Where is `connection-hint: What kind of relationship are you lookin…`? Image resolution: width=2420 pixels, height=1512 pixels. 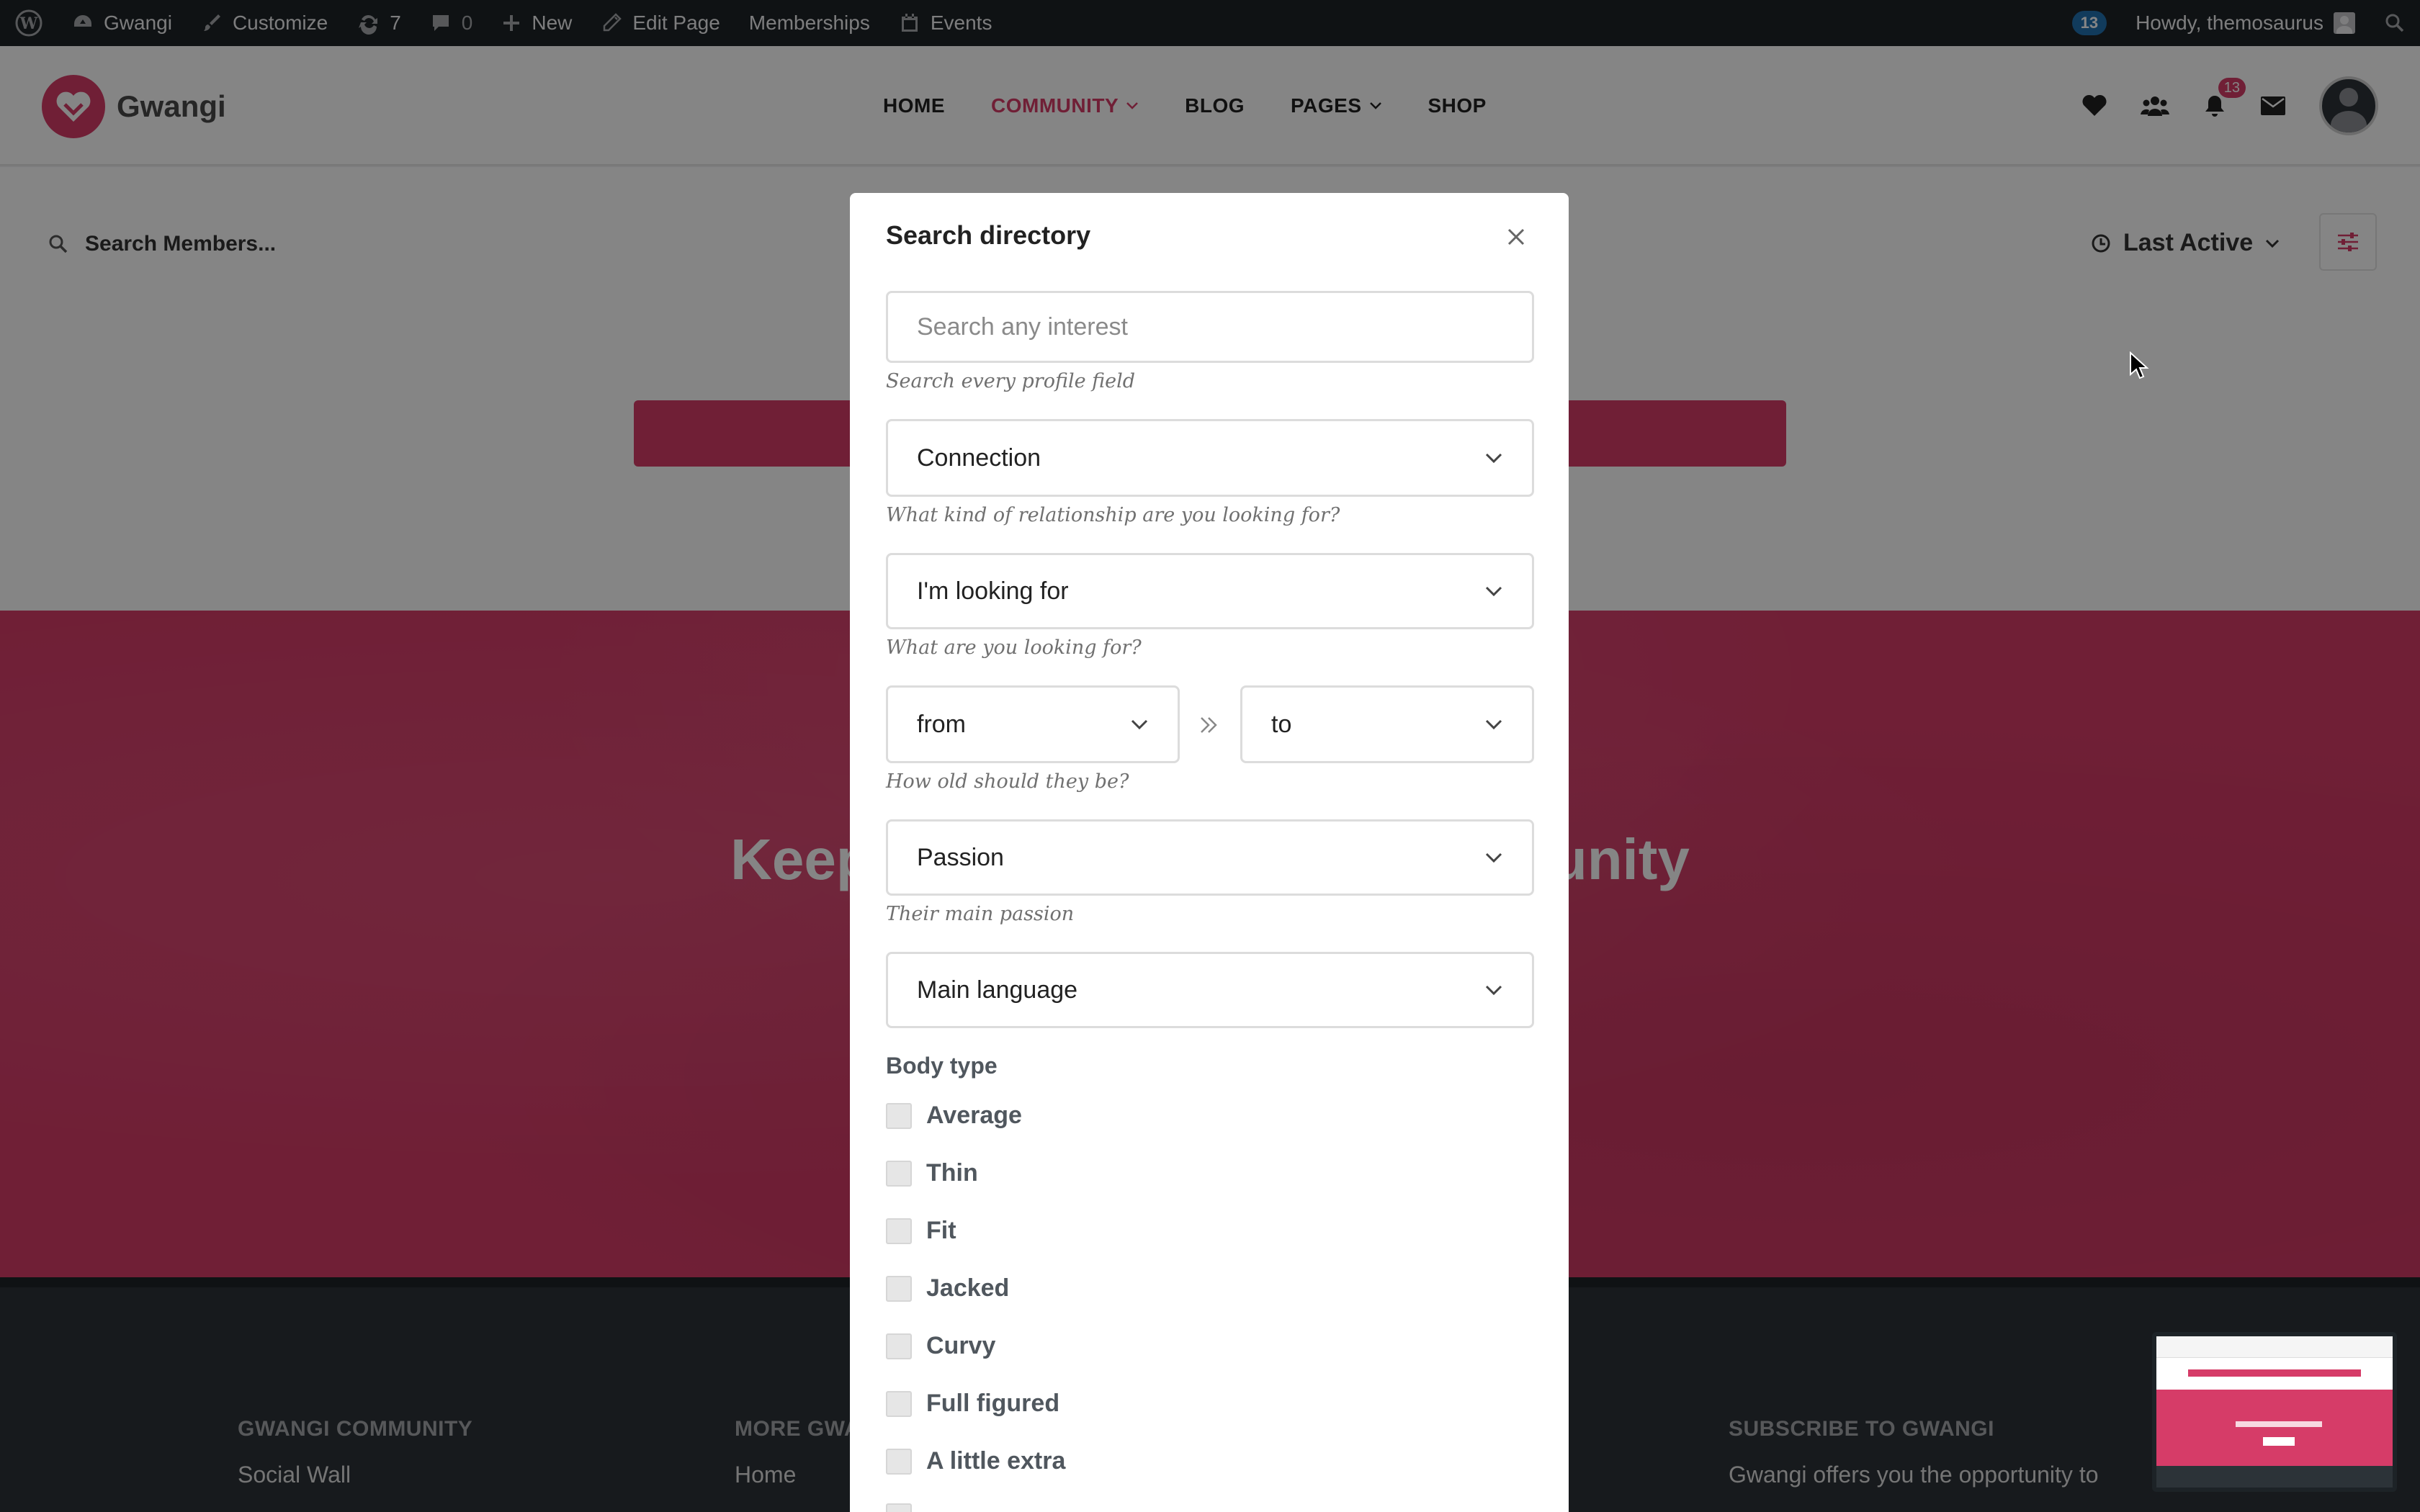 connection-hint: What kind of relationship are you lookin… is located at coordinates (1113, 515).